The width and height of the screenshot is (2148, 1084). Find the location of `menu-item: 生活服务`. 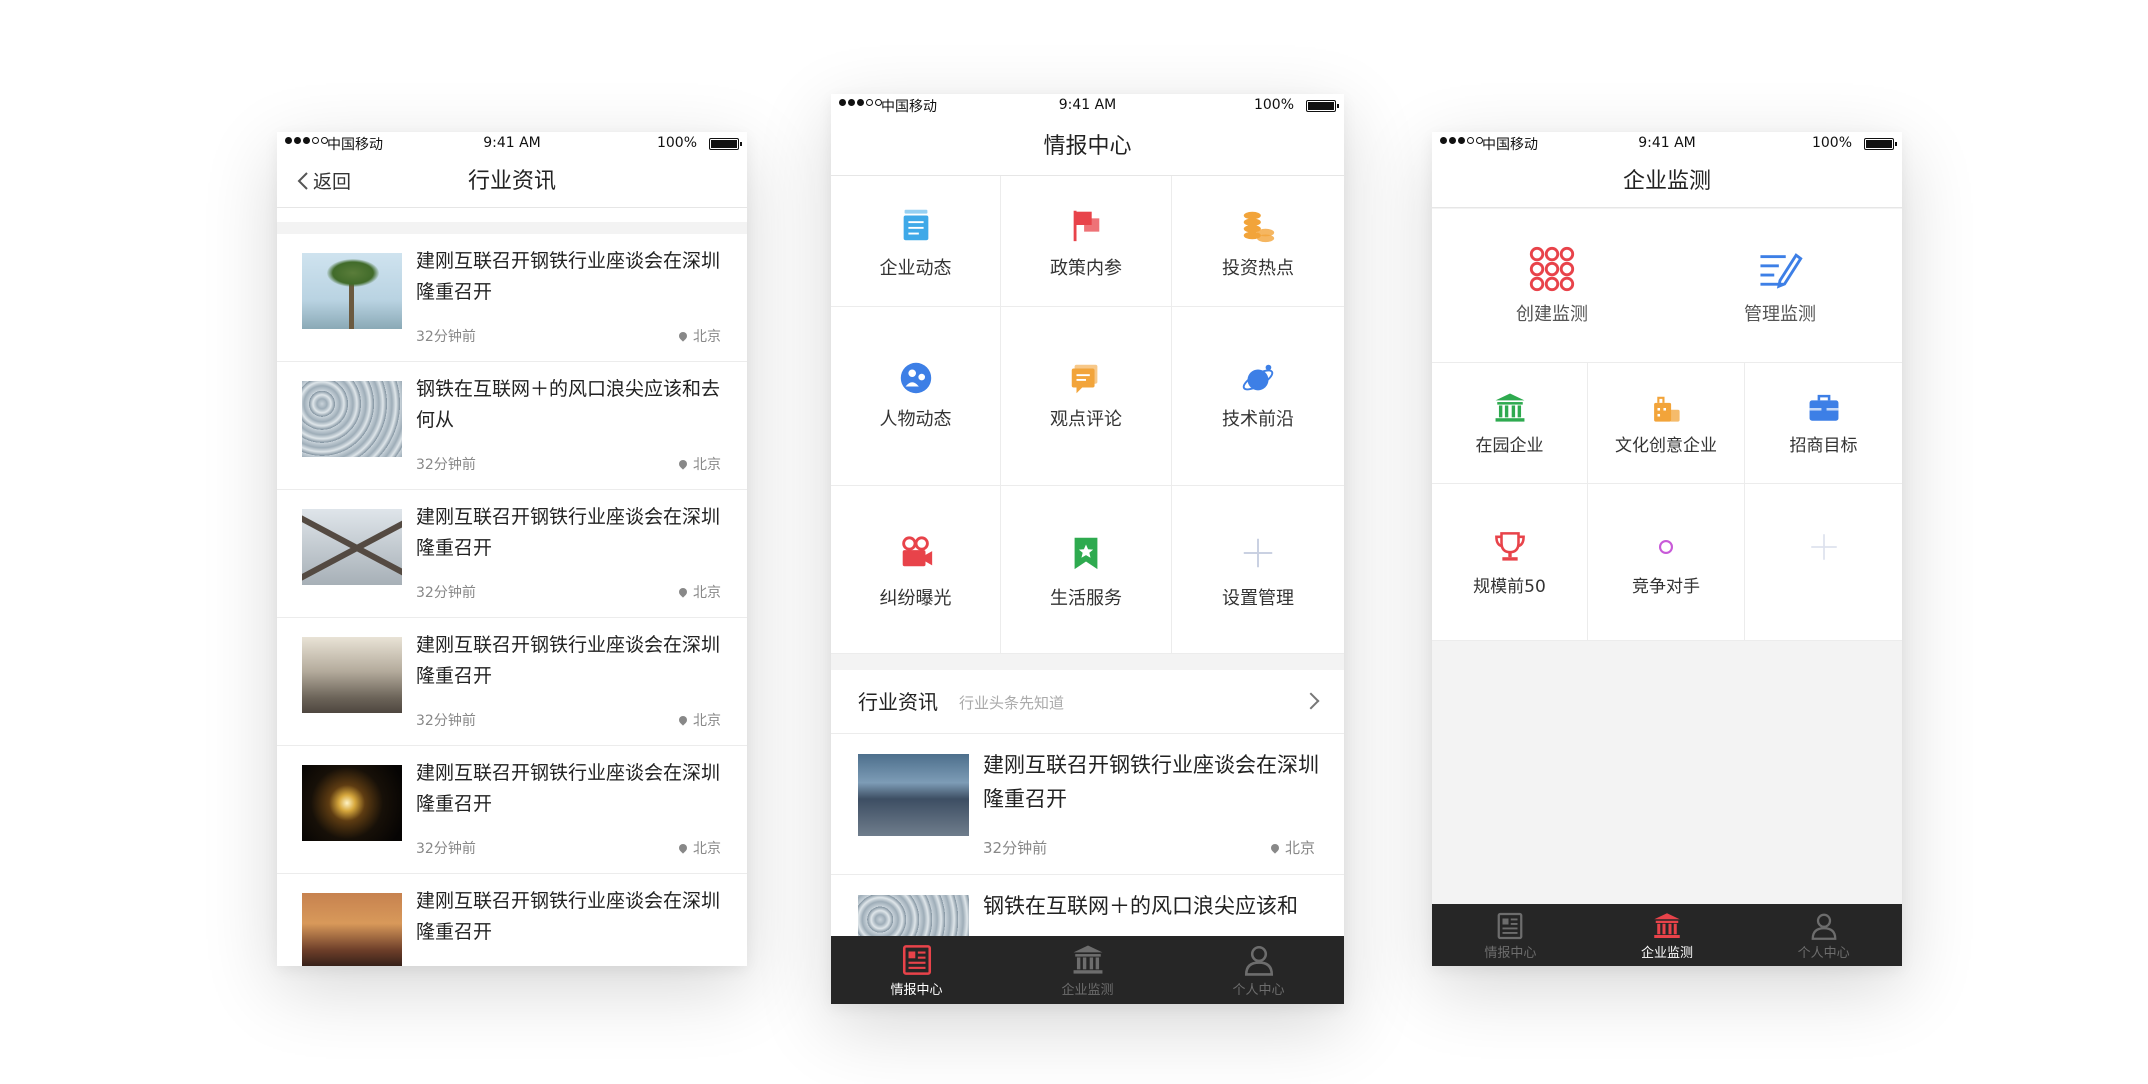

menu-item: 生活服务 is located at coordinates (1086, 570).